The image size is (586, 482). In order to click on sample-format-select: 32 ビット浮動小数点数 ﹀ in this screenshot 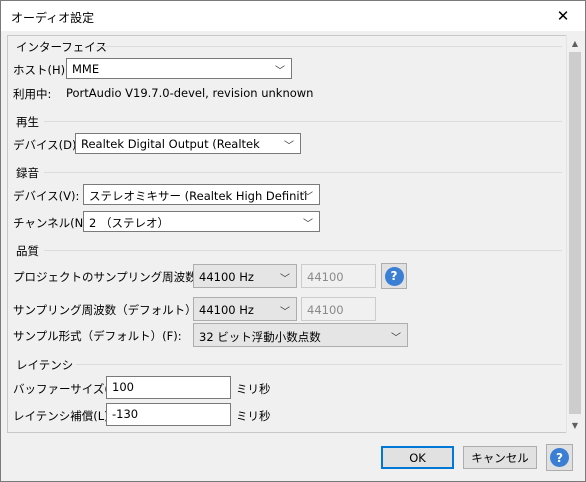, I will do `click(300, 335)`.